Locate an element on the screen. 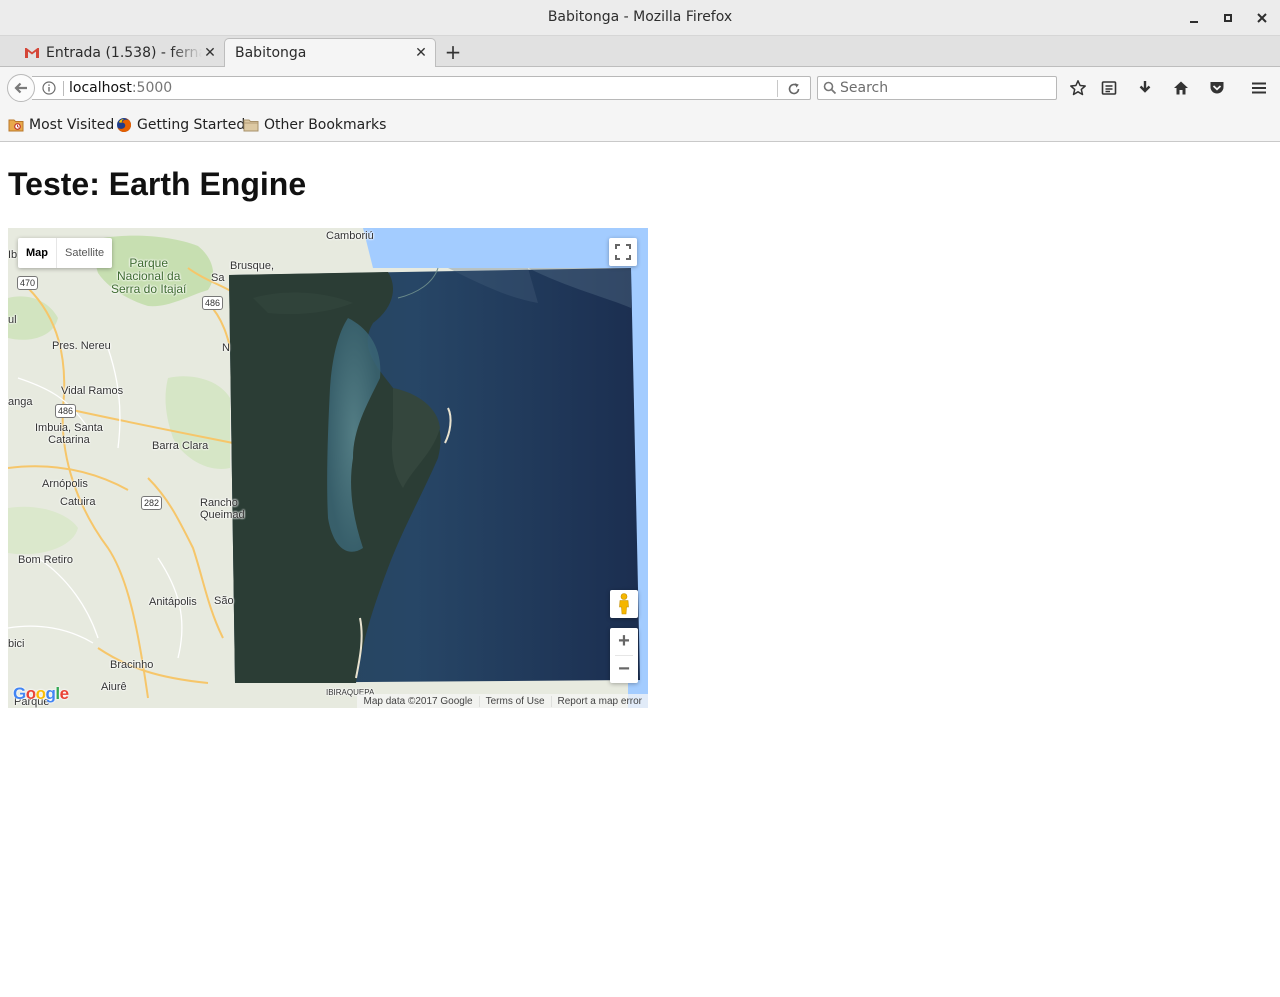 Image resolution: width=1280 pixels, height=997 pixels. tab-gmail: Entrada (1.538) - fernan ✕ is located at coordinates (121, 52).